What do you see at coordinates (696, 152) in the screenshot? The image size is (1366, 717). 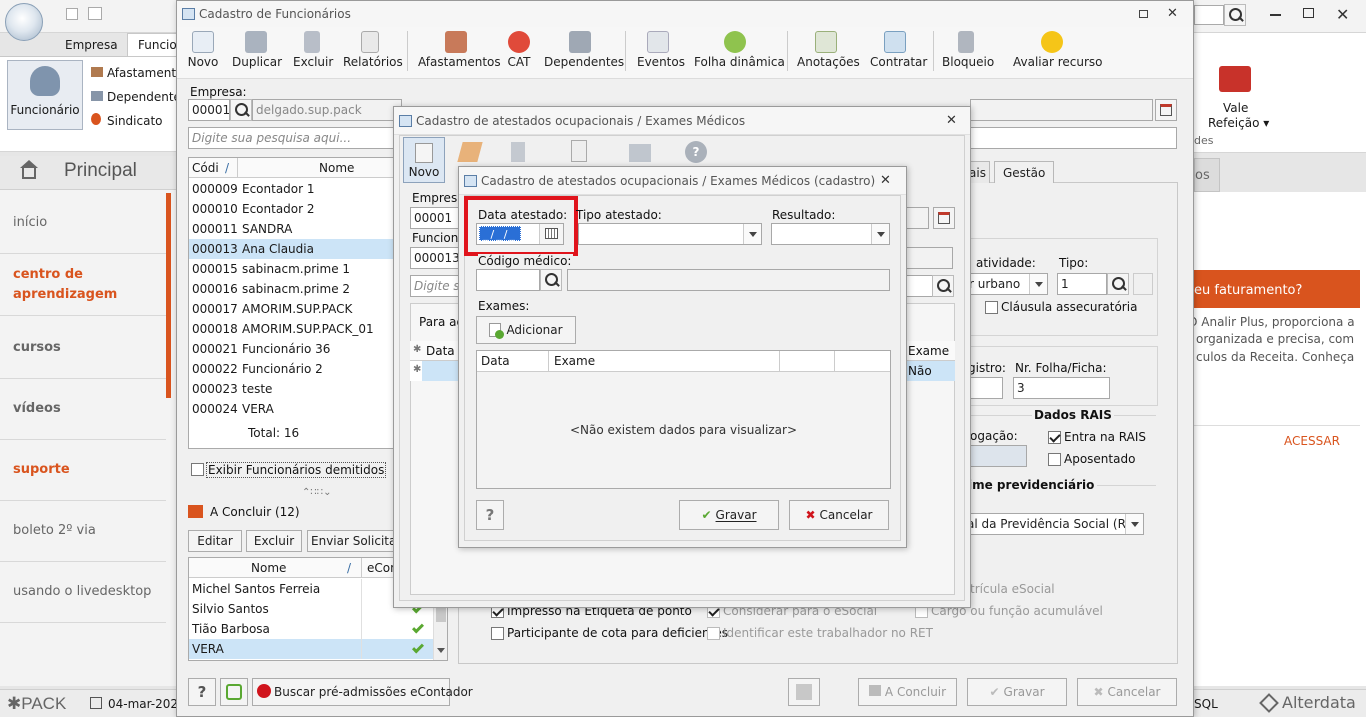 I see `mid-help-icon: ?` at bounding box center [696, 152].